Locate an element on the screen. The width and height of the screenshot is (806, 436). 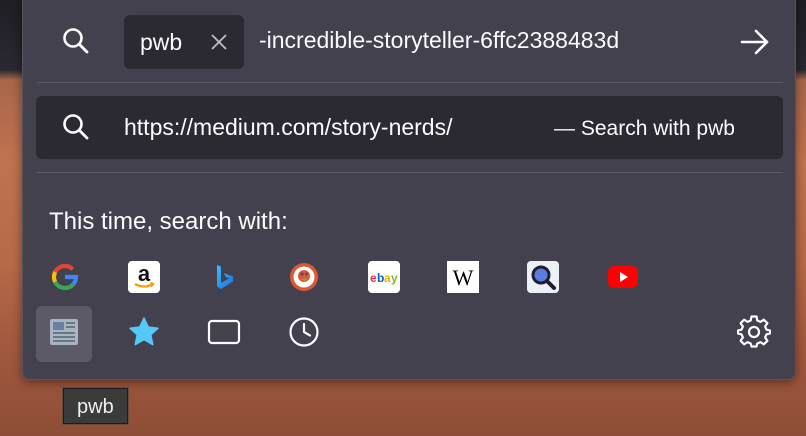
youtube-icon is located at coordinates (623, 277).